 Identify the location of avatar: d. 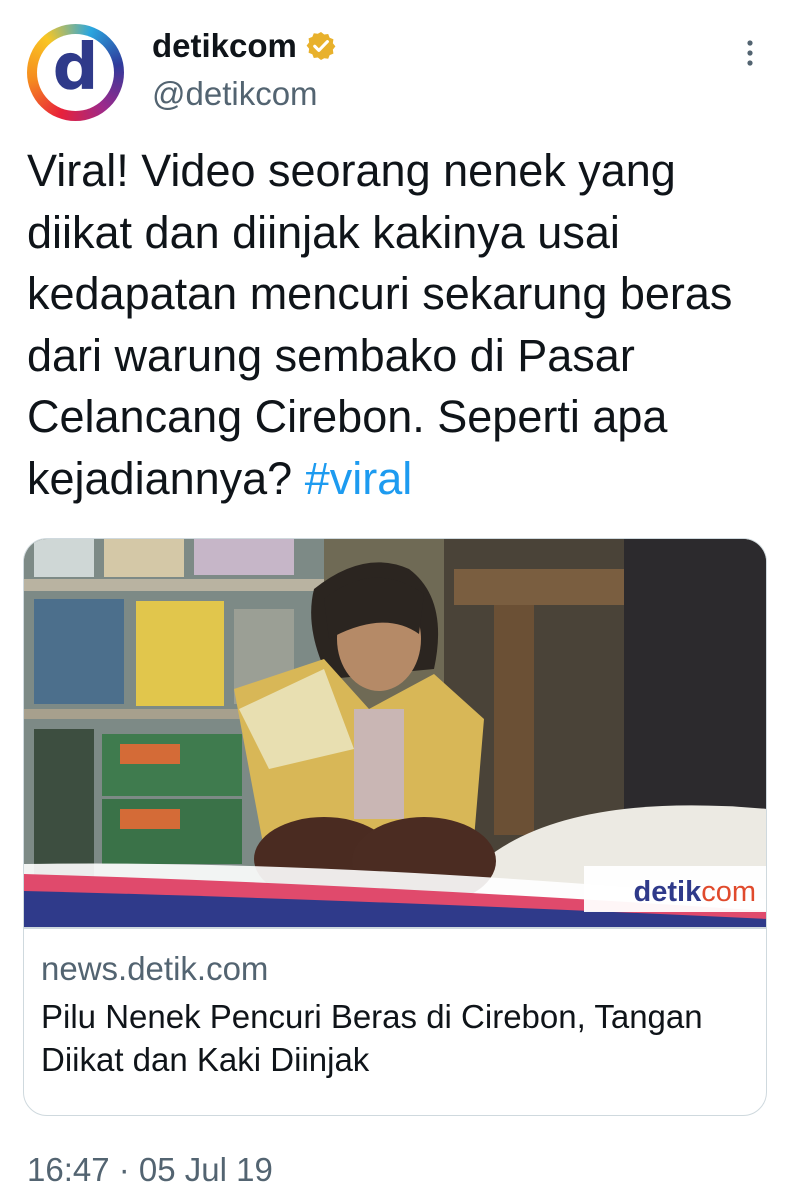
(75, 72).